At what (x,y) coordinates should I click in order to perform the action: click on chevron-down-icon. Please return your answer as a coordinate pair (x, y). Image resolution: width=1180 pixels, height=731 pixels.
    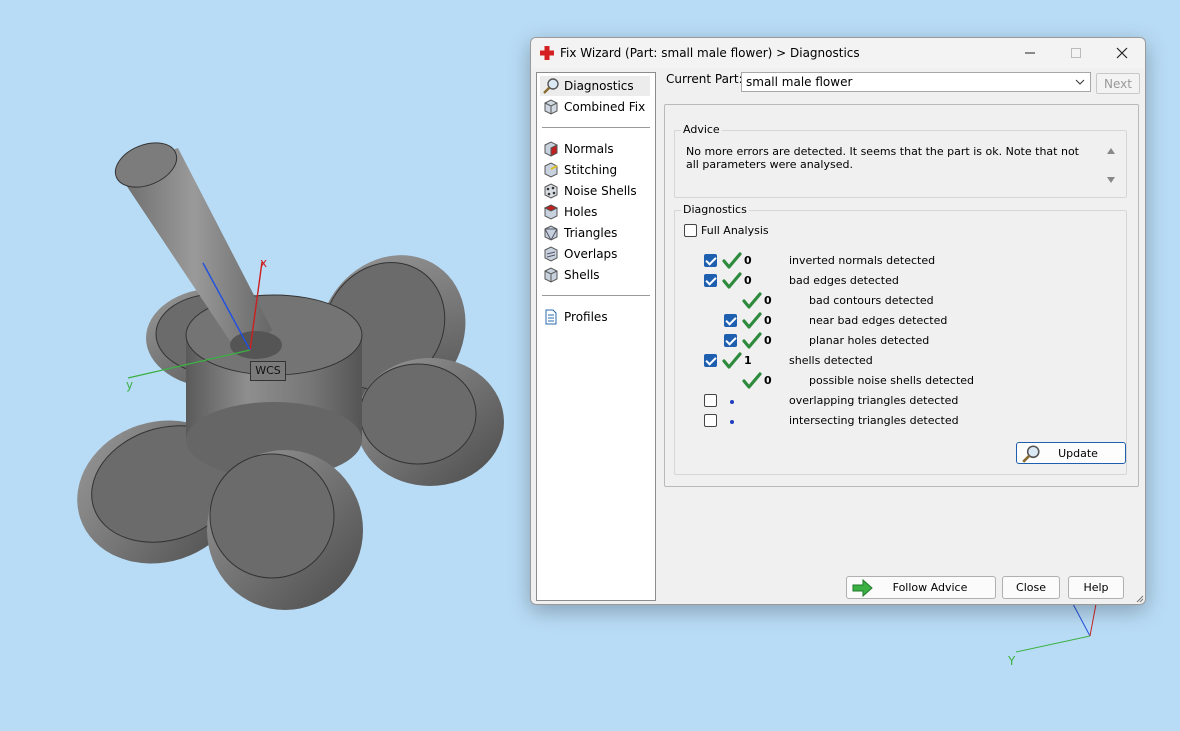
    Looking at the image, I should click on (1080, 82).